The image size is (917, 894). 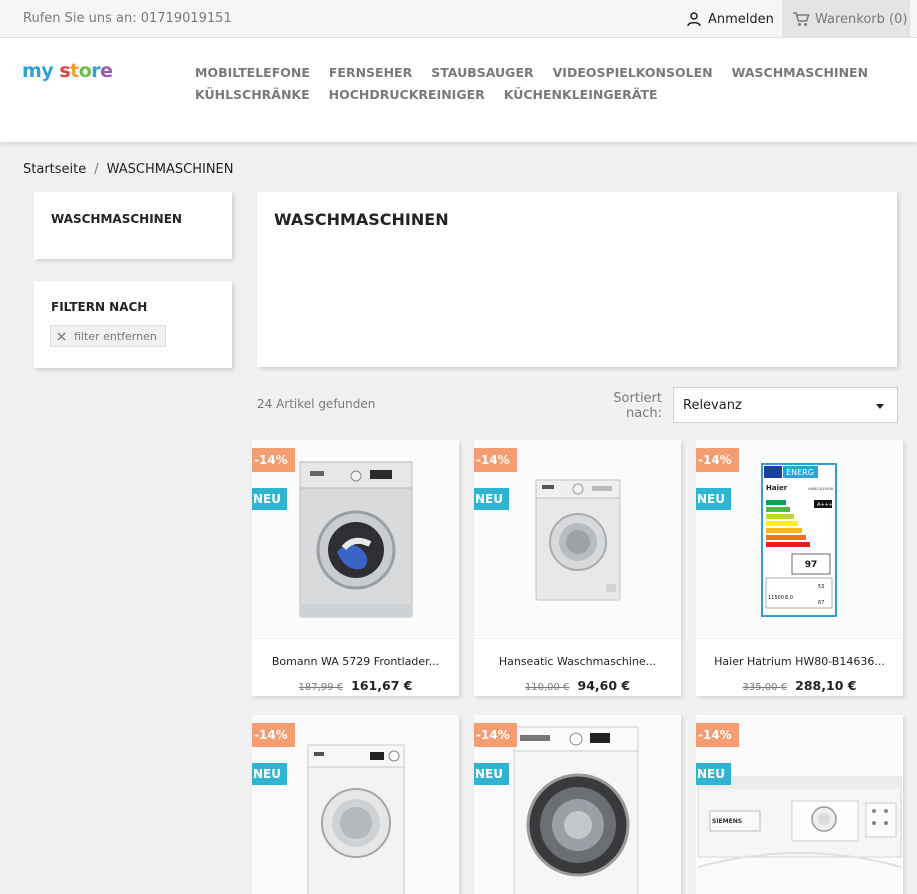 I want to click on product-card: SIEMENS -14% NEU, so click(x=799, y=804).